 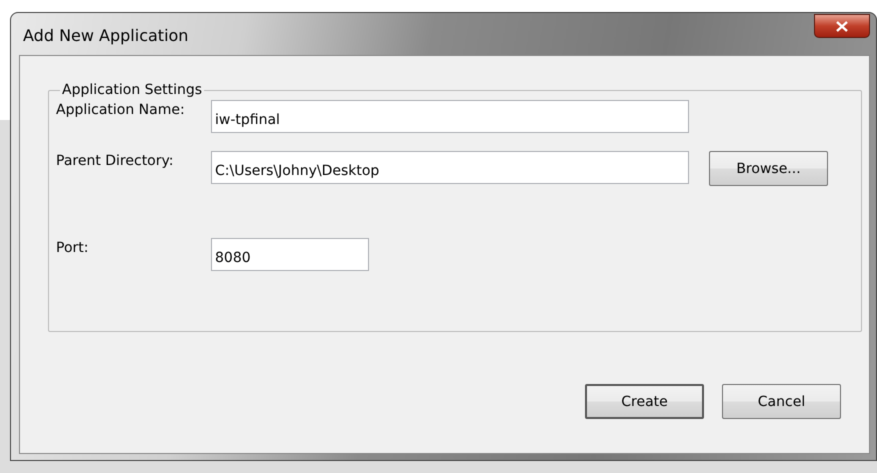 What do you see at coordinates (121, 109) in the screenshot?
I see `field-label: Application Name:` at bounding box center [121, 109].